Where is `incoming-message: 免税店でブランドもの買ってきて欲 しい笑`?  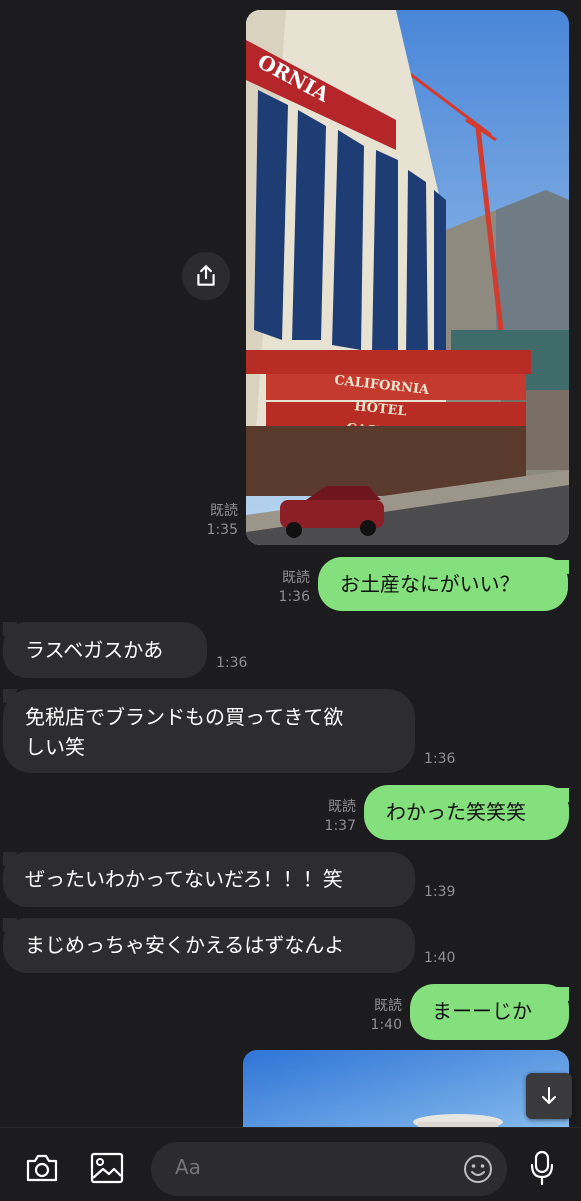
incoming-message: 免税店でブランドもの買ってきて欲 しい笑 is located at coordinates (209, 731).